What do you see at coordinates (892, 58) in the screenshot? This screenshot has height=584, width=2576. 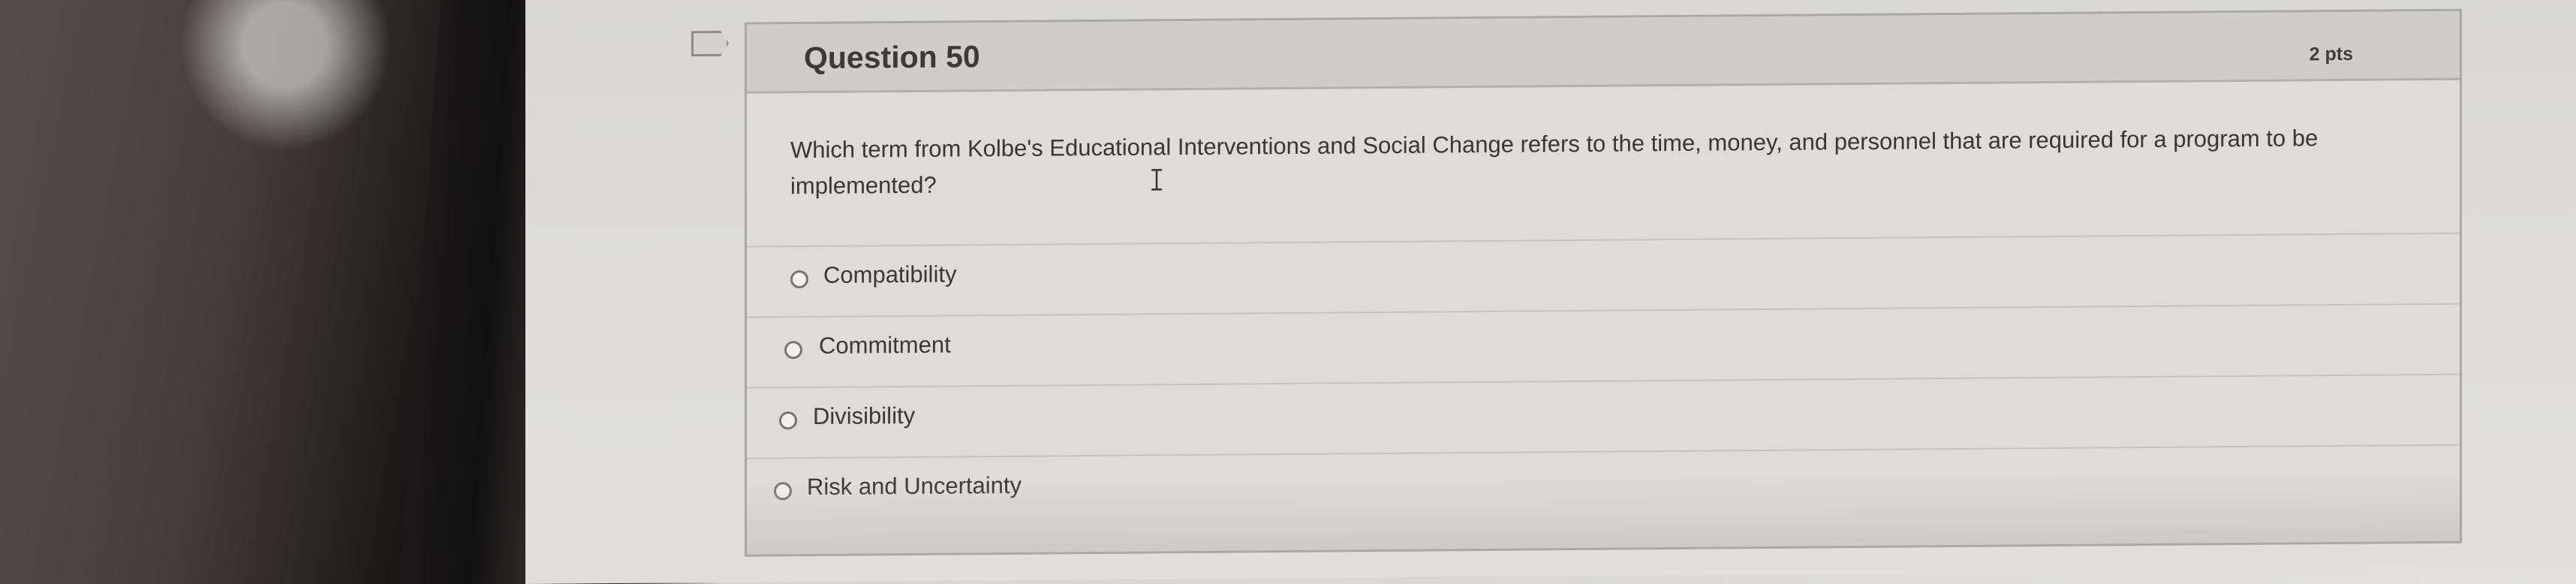 I see `question-title: Question 50` at bounding box center [892, 58].